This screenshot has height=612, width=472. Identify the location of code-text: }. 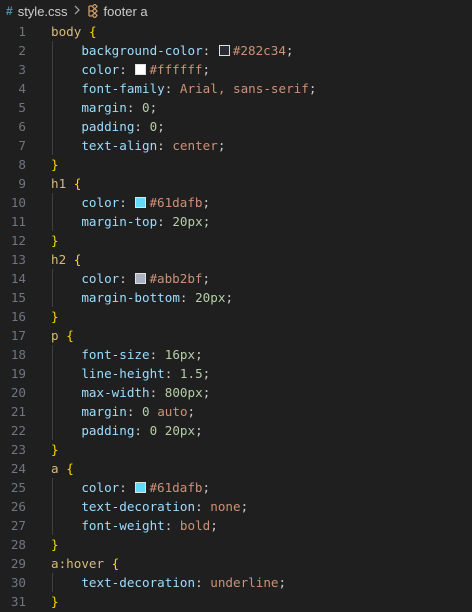
(55, 164).